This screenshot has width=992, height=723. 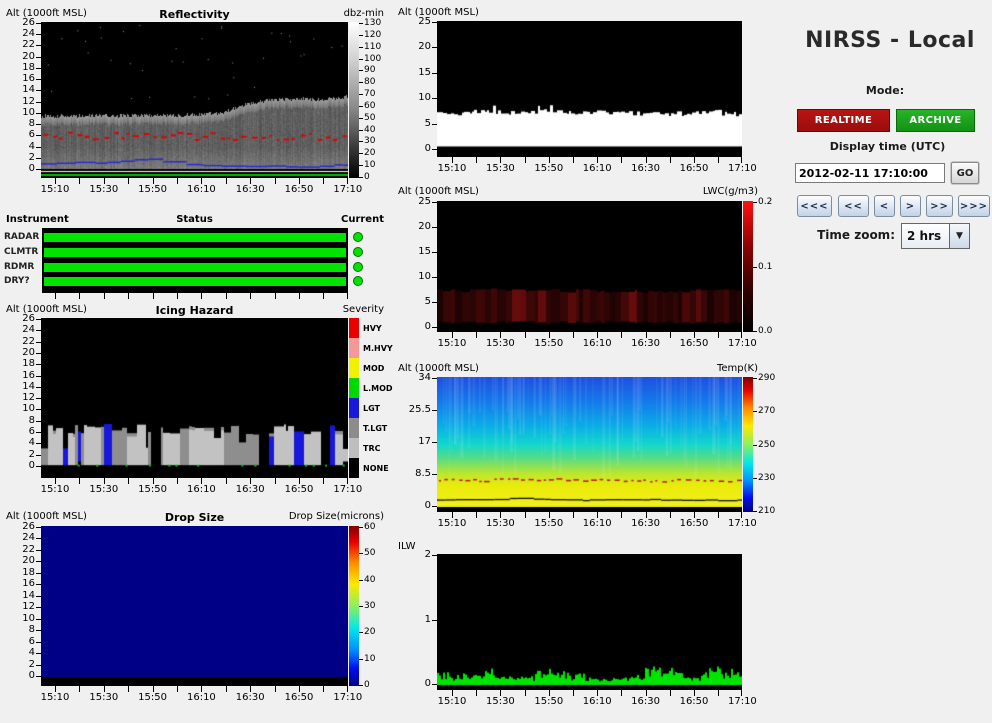 What do you see at coordinates (31, 443) in the screenshot?
I see `y-tick-label: 4` at bounding box center [31, 443].